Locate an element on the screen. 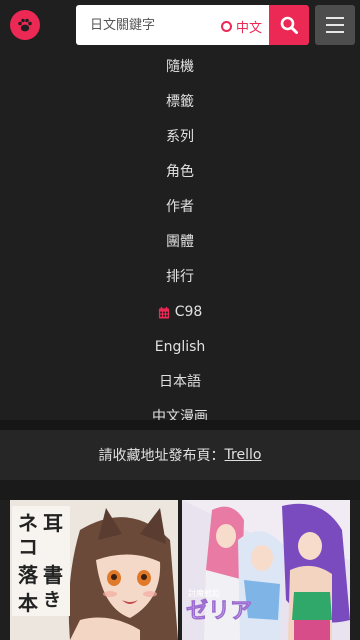 The width and height of the screenshot is (360, 640). nav-item-english: English is located at coordinates (180, 347).